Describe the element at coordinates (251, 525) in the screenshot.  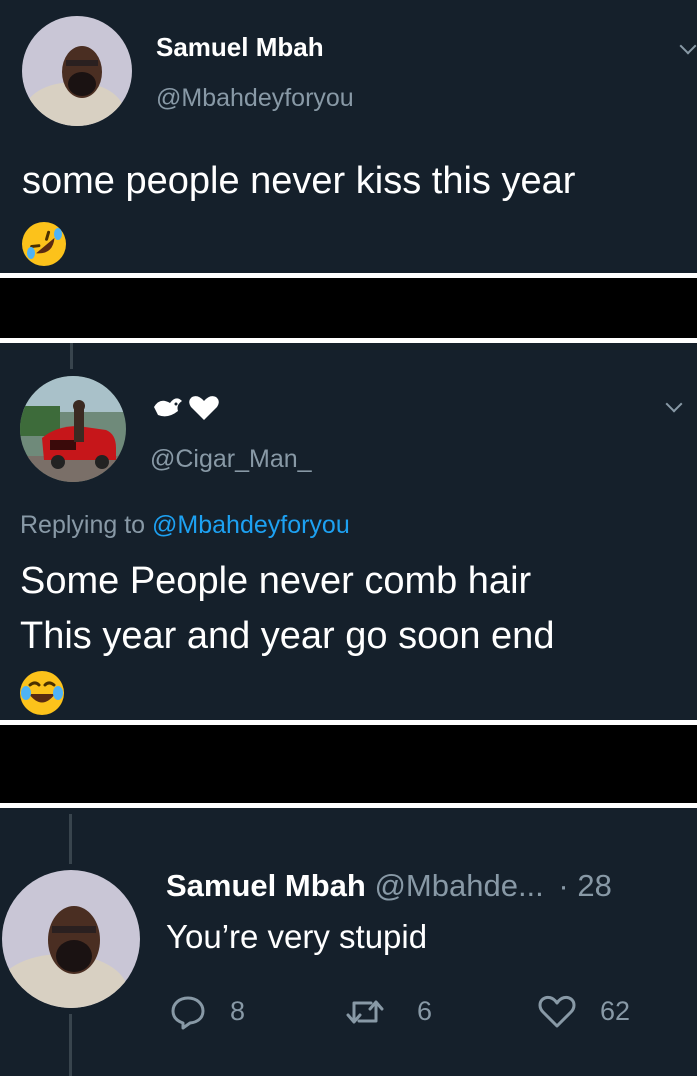
I see `replying-to-handle: @Mbahdeyforyou` at that location.